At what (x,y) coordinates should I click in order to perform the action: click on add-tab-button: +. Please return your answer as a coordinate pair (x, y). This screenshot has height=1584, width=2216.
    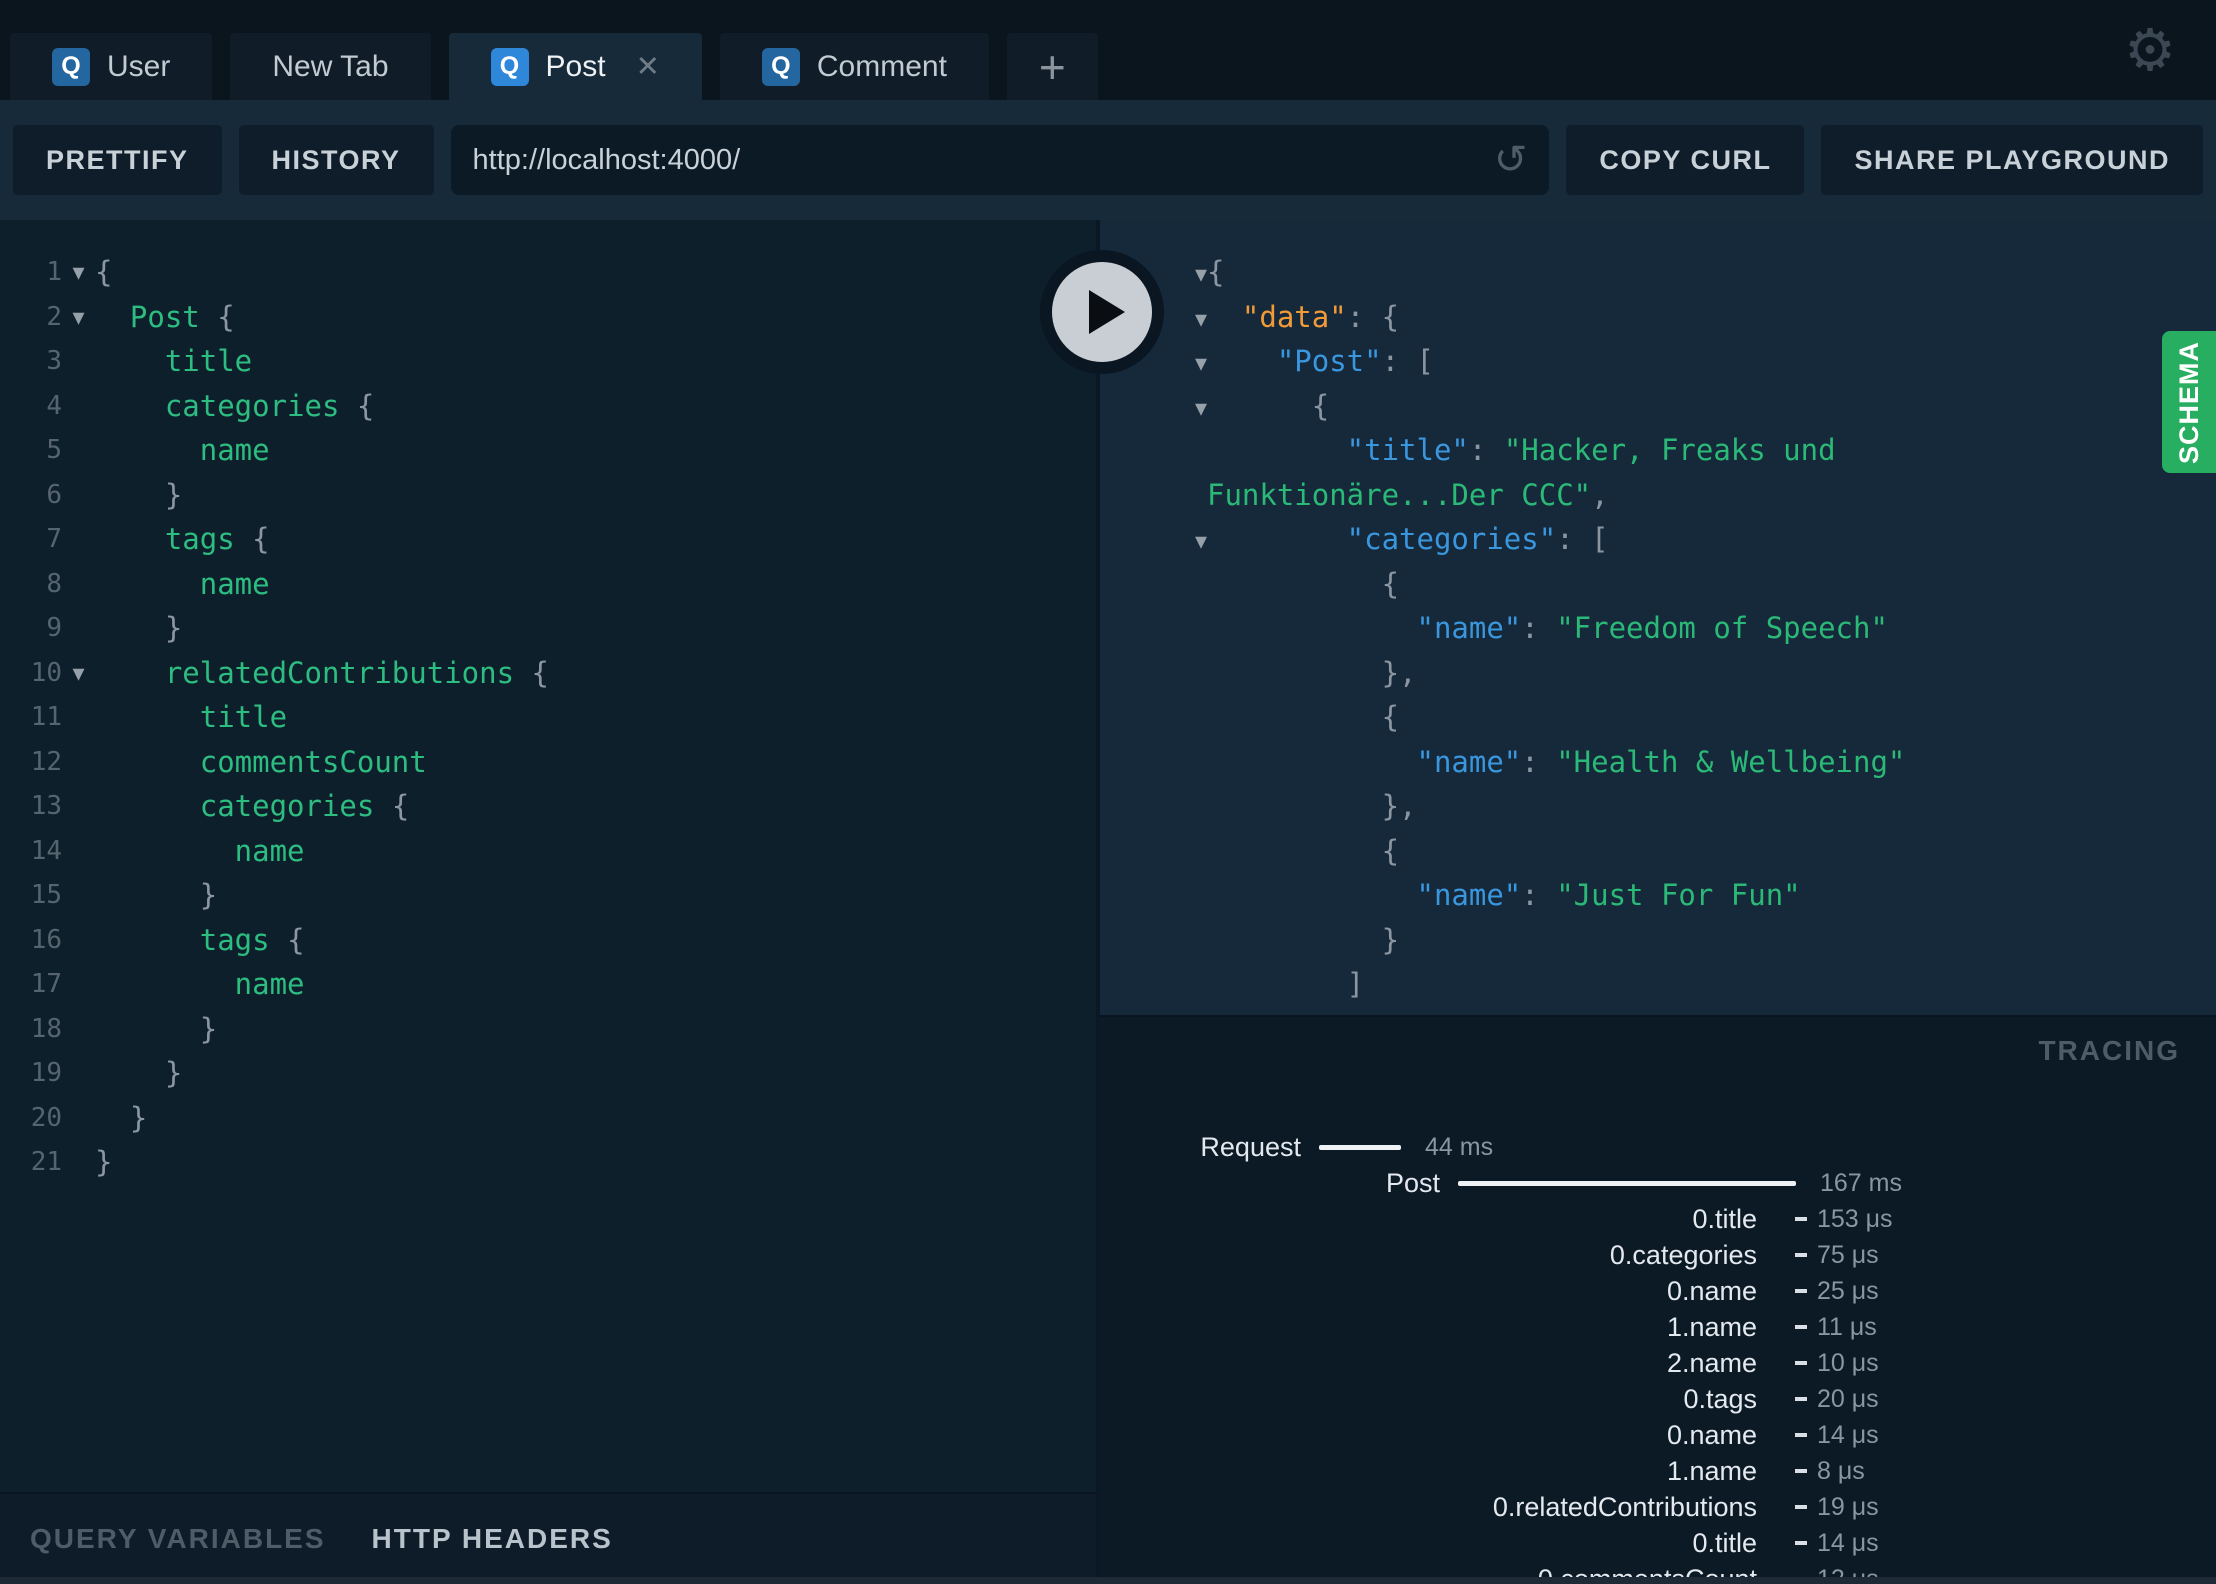
    Looking at the image, I should click on (1052, 66).